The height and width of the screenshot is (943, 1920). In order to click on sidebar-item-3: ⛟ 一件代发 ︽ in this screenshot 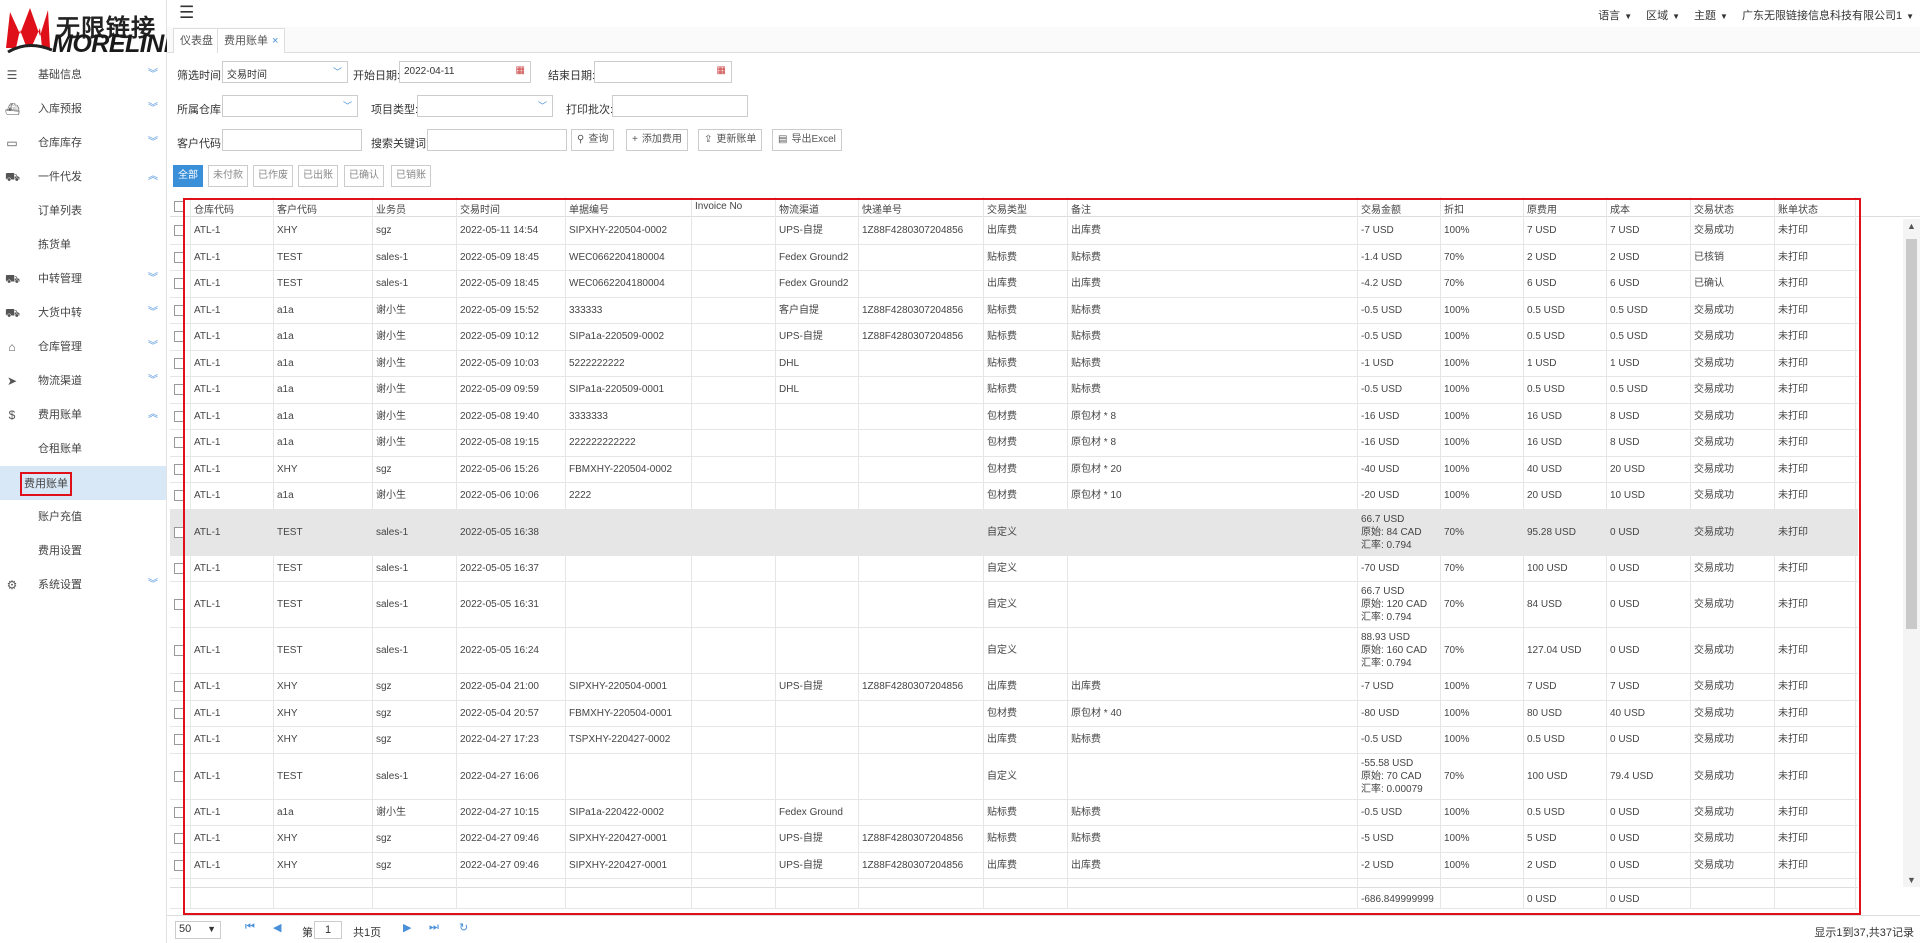, I will do `click(83, 177)`.